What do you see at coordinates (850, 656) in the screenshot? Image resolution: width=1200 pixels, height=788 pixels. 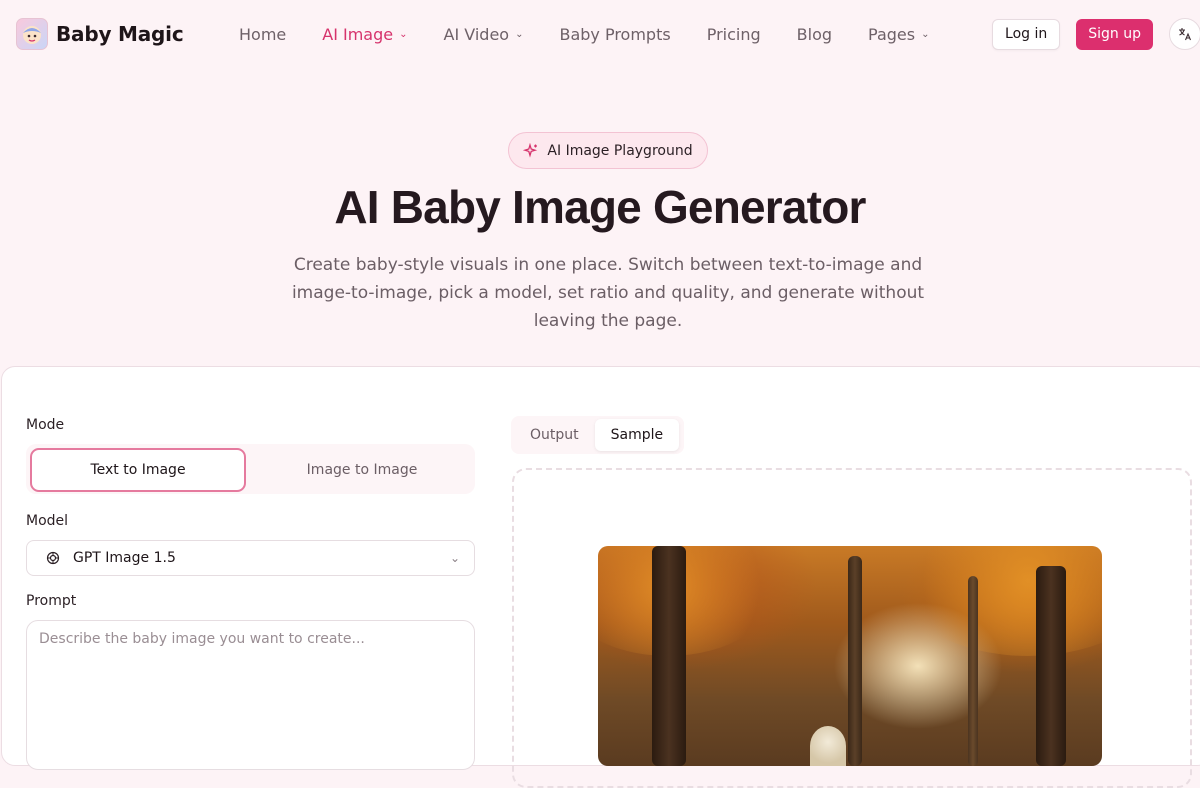 I see `sample-image` at bounding box center [850, 656].